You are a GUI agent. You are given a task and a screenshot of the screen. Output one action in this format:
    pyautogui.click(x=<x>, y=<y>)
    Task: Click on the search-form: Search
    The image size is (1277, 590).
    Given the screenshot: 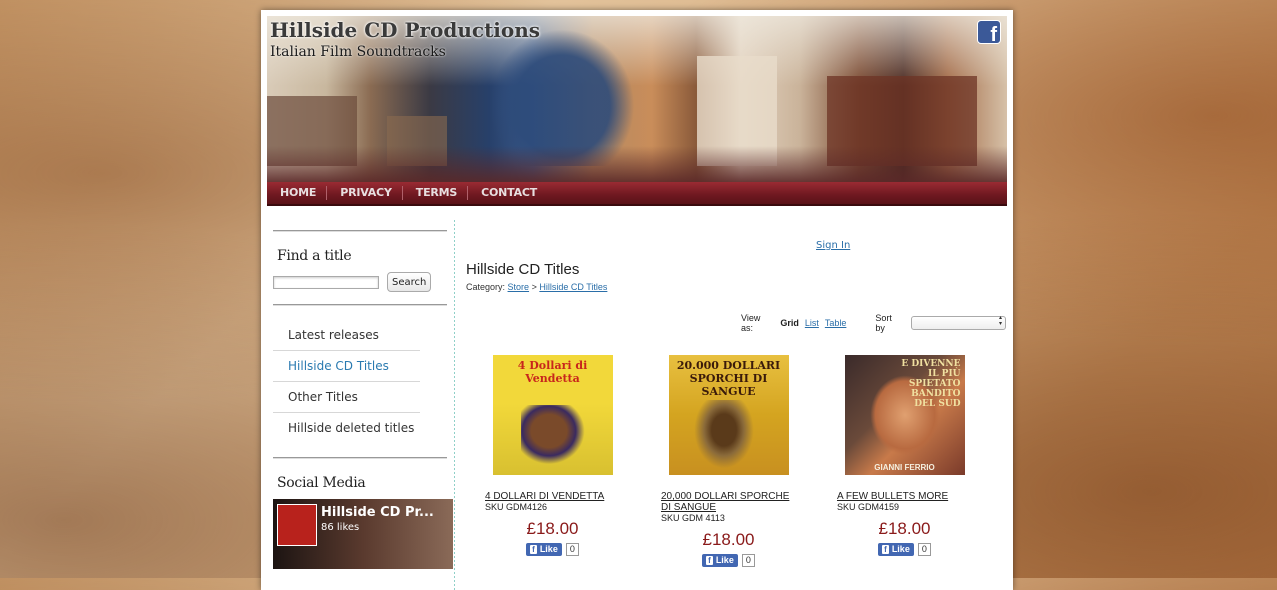 What is the action you would take?
    pyautogui.click(x=360, y=282)
    